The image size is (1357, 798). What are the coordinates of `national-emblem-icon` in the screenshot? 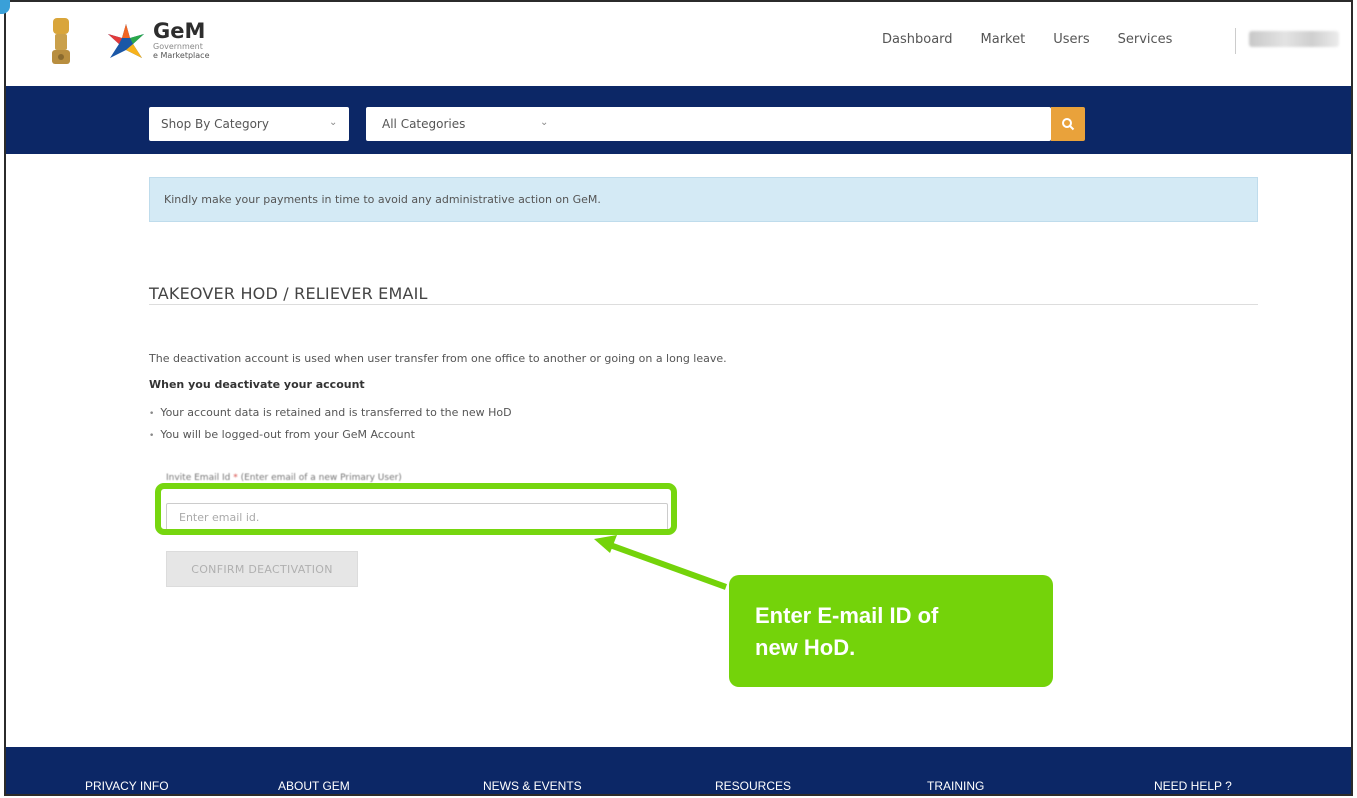 It's located at (61, 41).